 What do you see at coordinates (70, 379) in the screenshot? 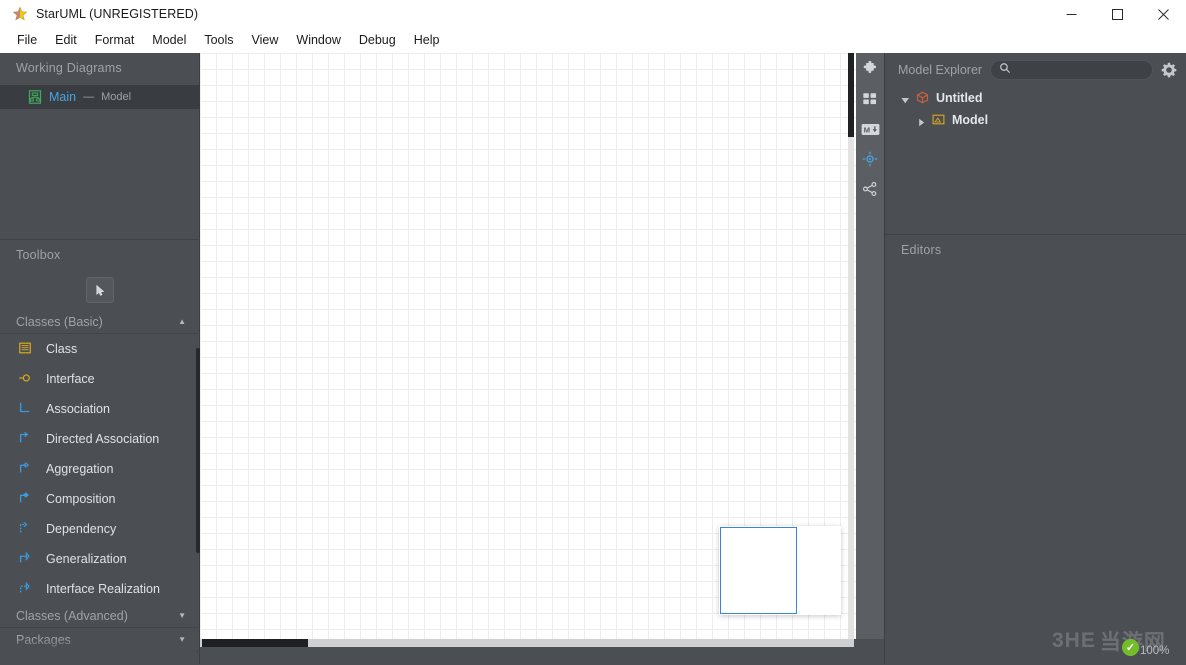
I see `tool-label: Interface` at bounding box center [70, 379].